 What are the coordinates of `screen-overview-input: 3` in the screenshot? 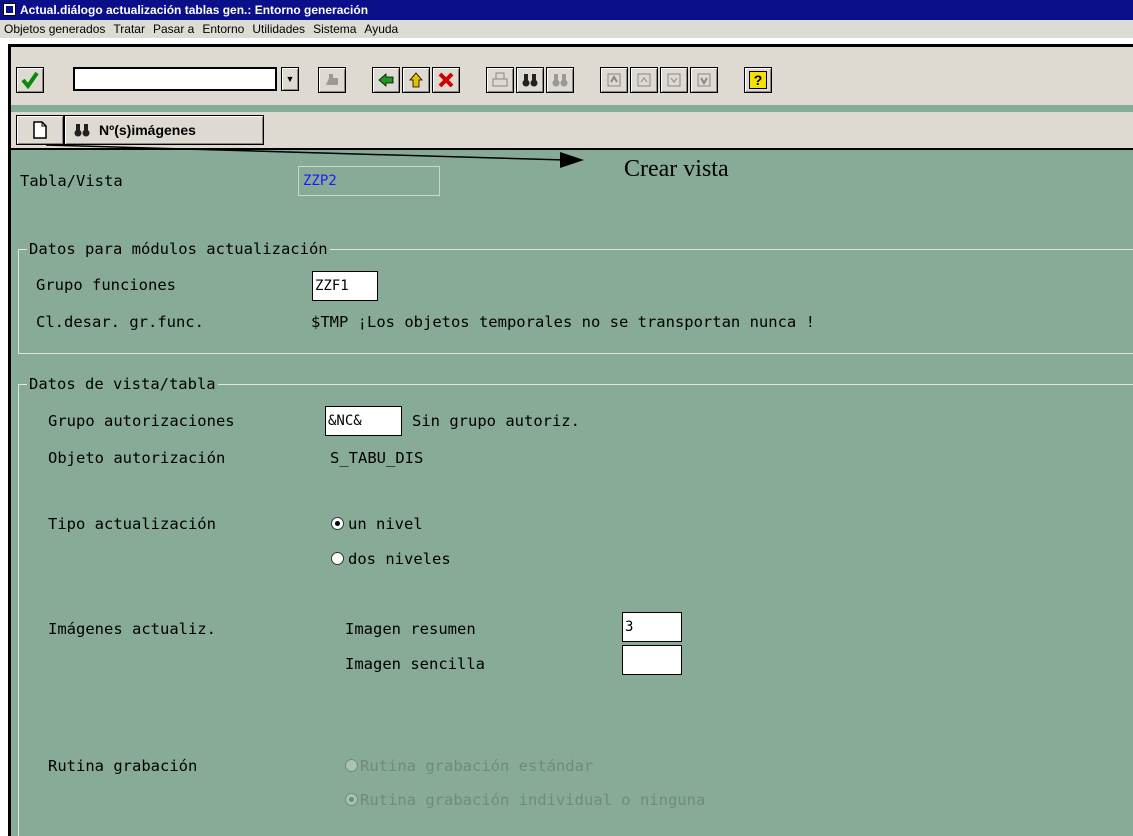 It's located at (652, 627).